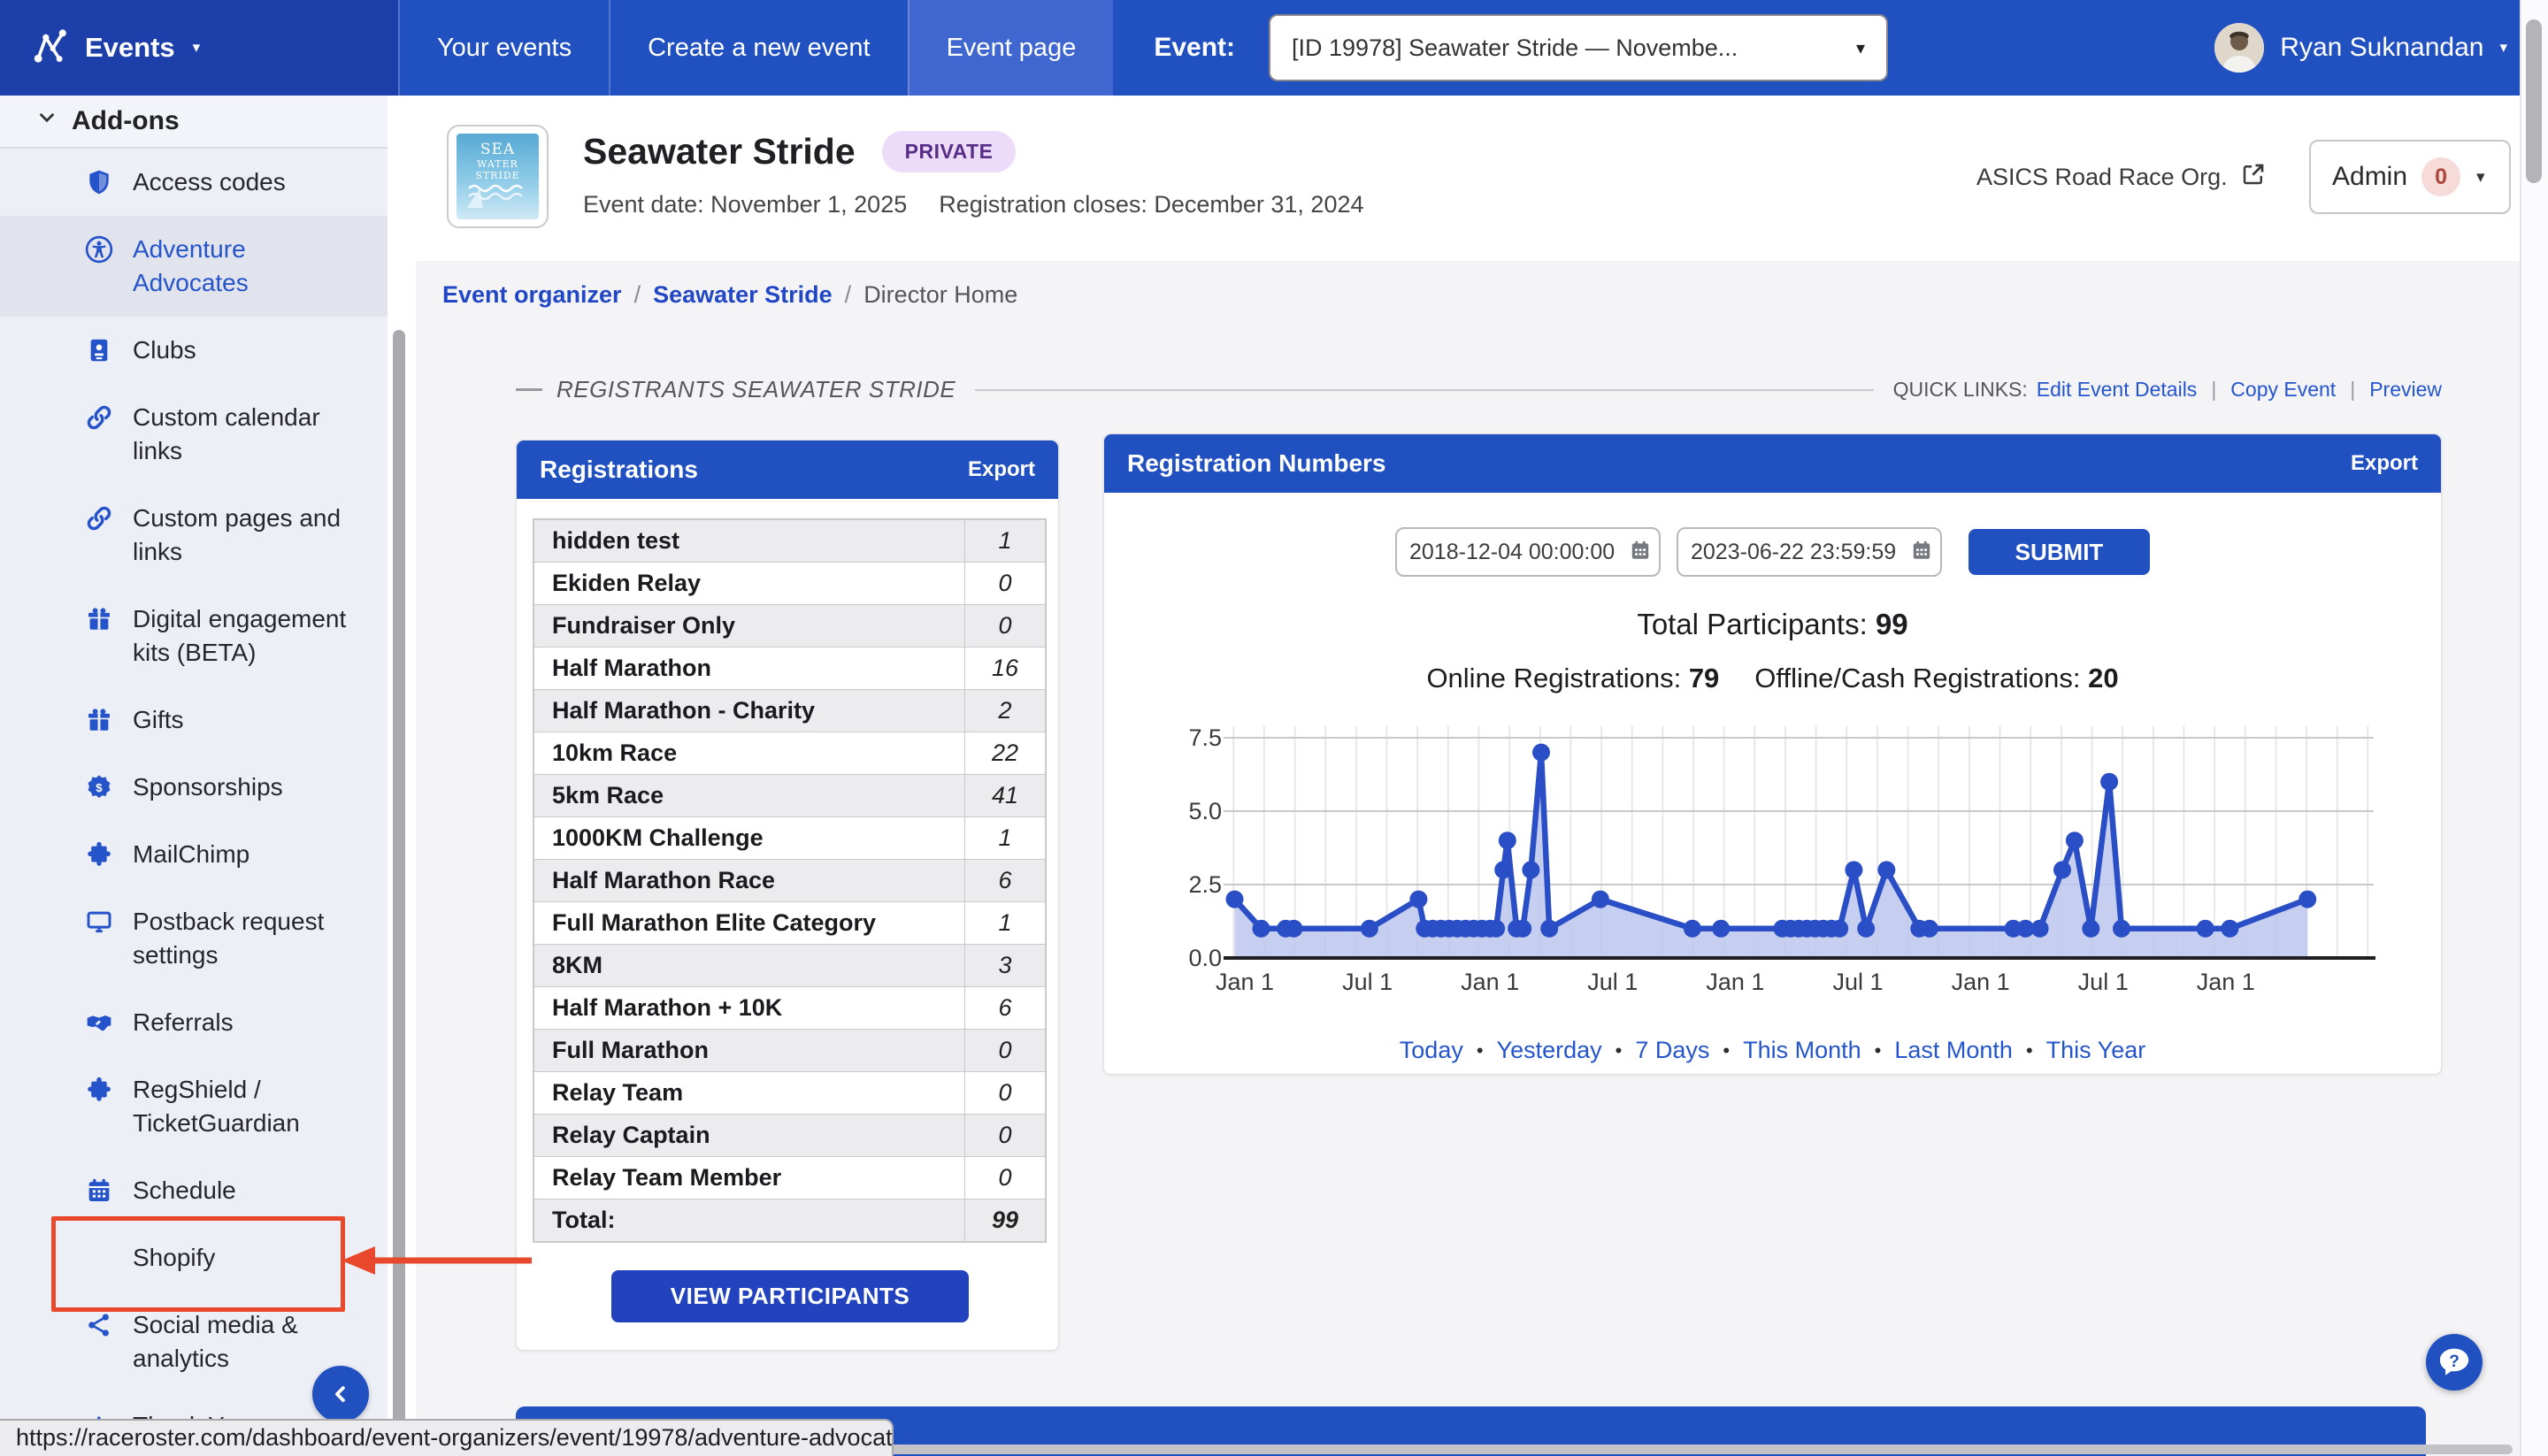 The image size is (2548, 1456). I want to click on nav-item-create-a-new-event: Create a new event, so click(758, 48).